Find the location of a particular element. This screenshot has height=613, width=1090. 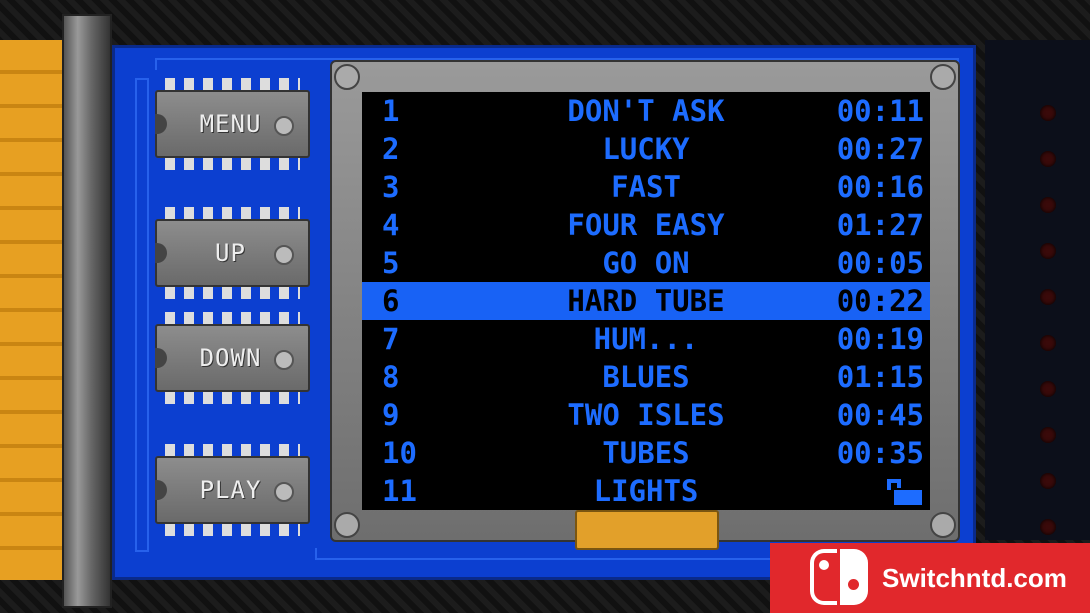

track-duration: 00:11 is located at coordinates (880, 111).